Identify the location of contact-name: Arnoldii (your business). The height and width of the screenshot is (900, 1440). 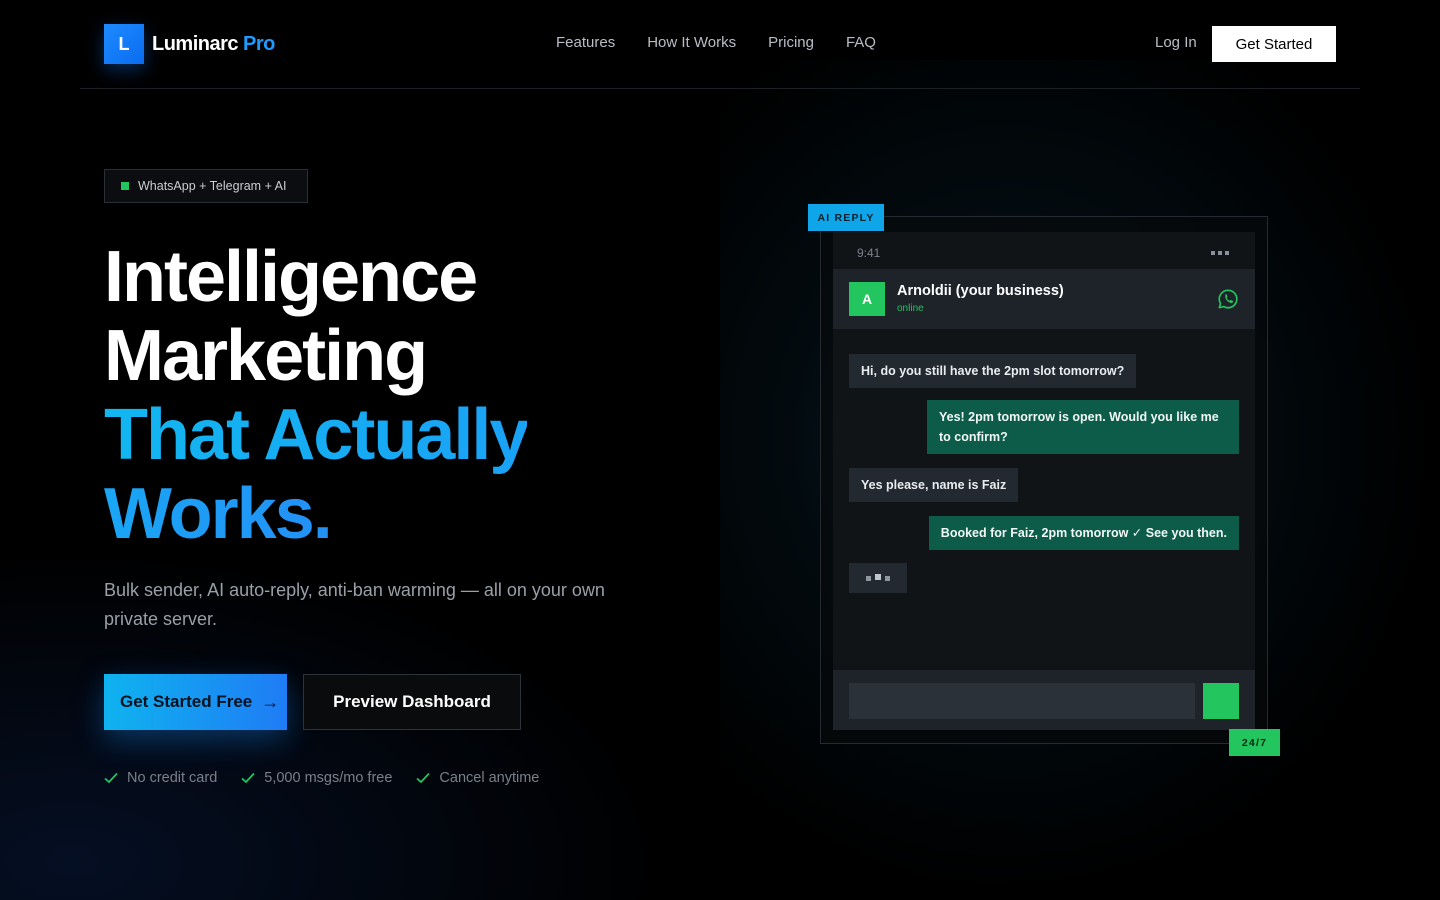
(980, 291).